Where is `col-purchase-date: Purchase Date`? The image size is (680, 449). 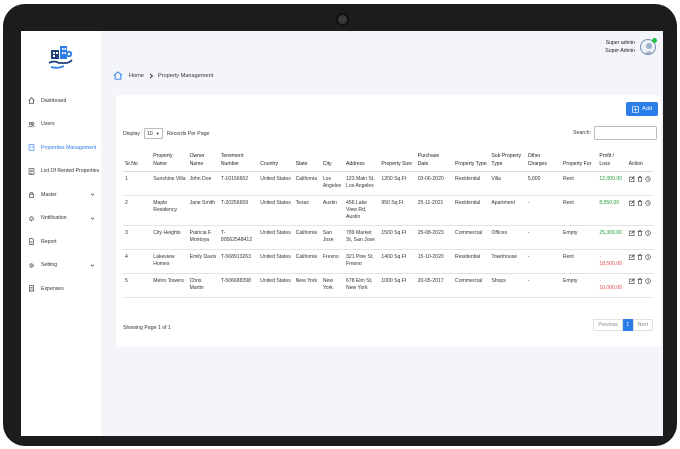 col-purchase-date: Purchase Date is located at coordinates (434, 161).